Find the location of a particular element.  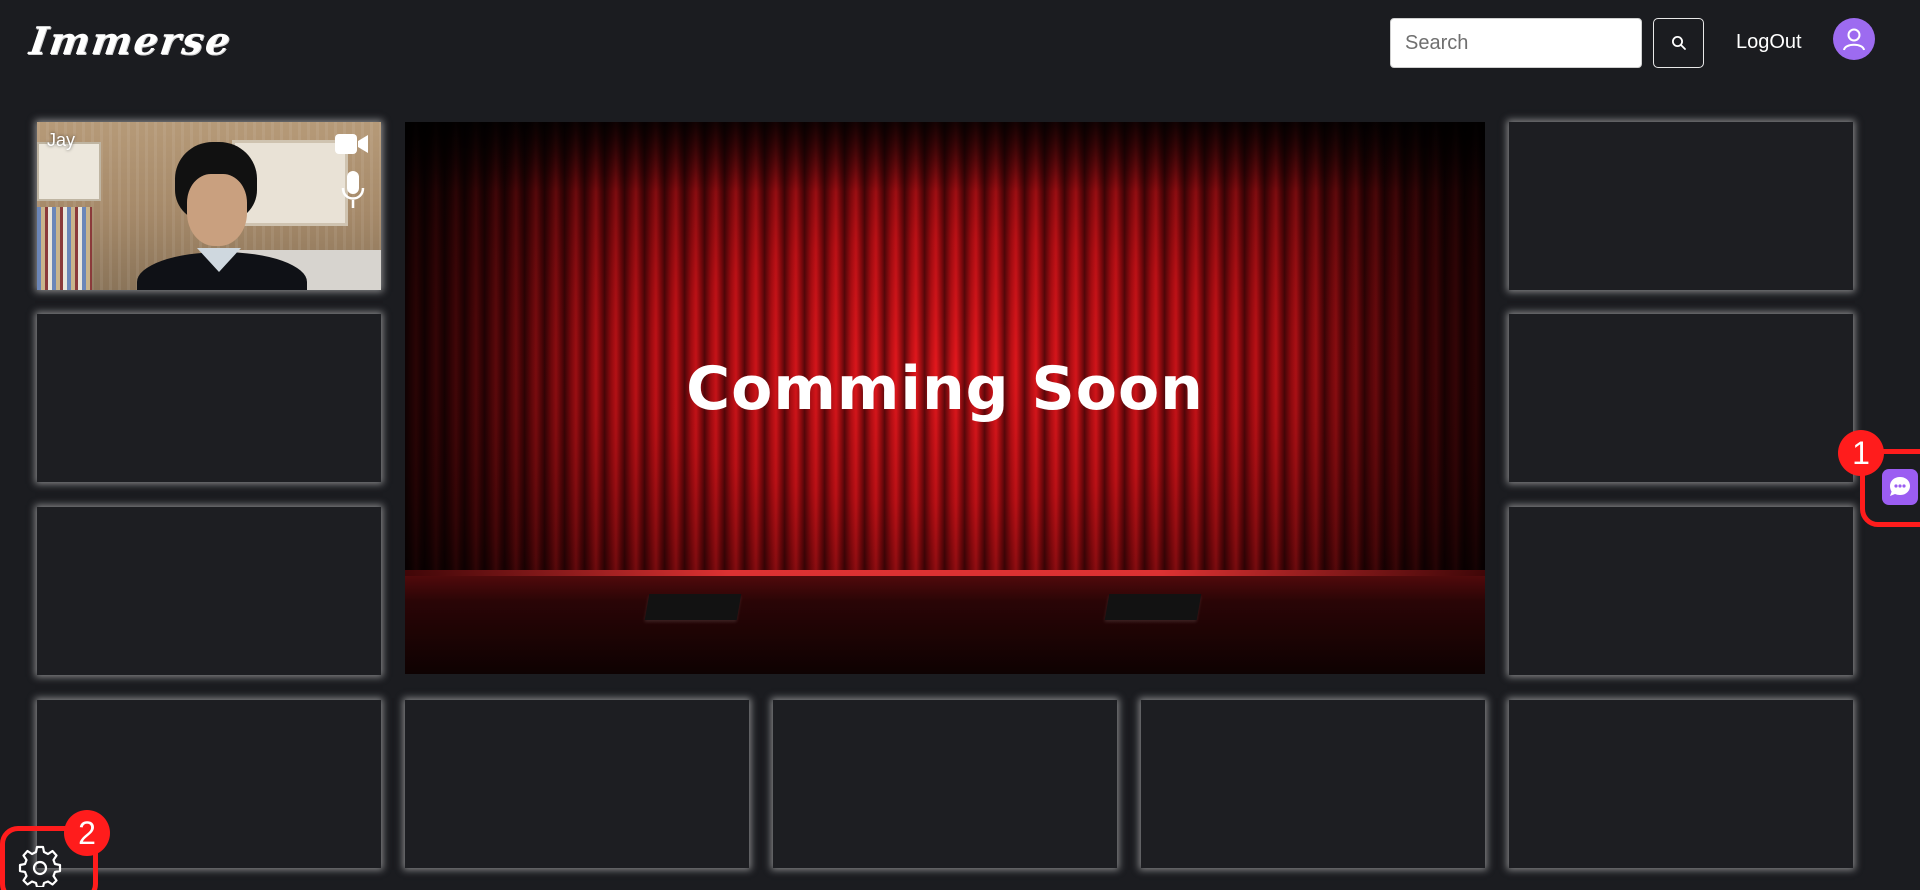

search-button is located at coordinates (1678, 43).